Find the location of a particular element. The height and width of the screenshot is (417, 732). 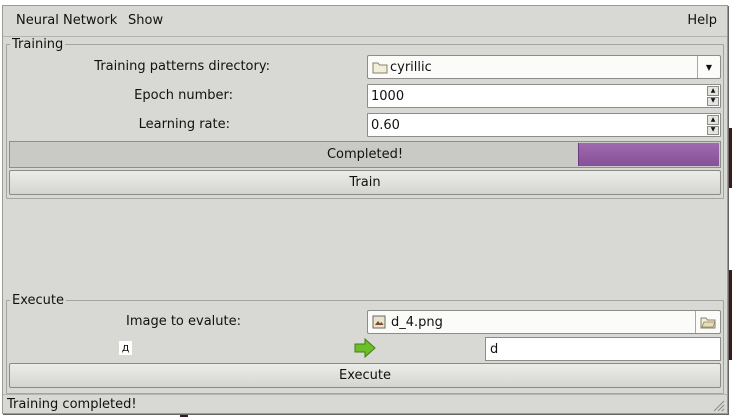

execute-legend: Execute is located at coordinates (38, 300).